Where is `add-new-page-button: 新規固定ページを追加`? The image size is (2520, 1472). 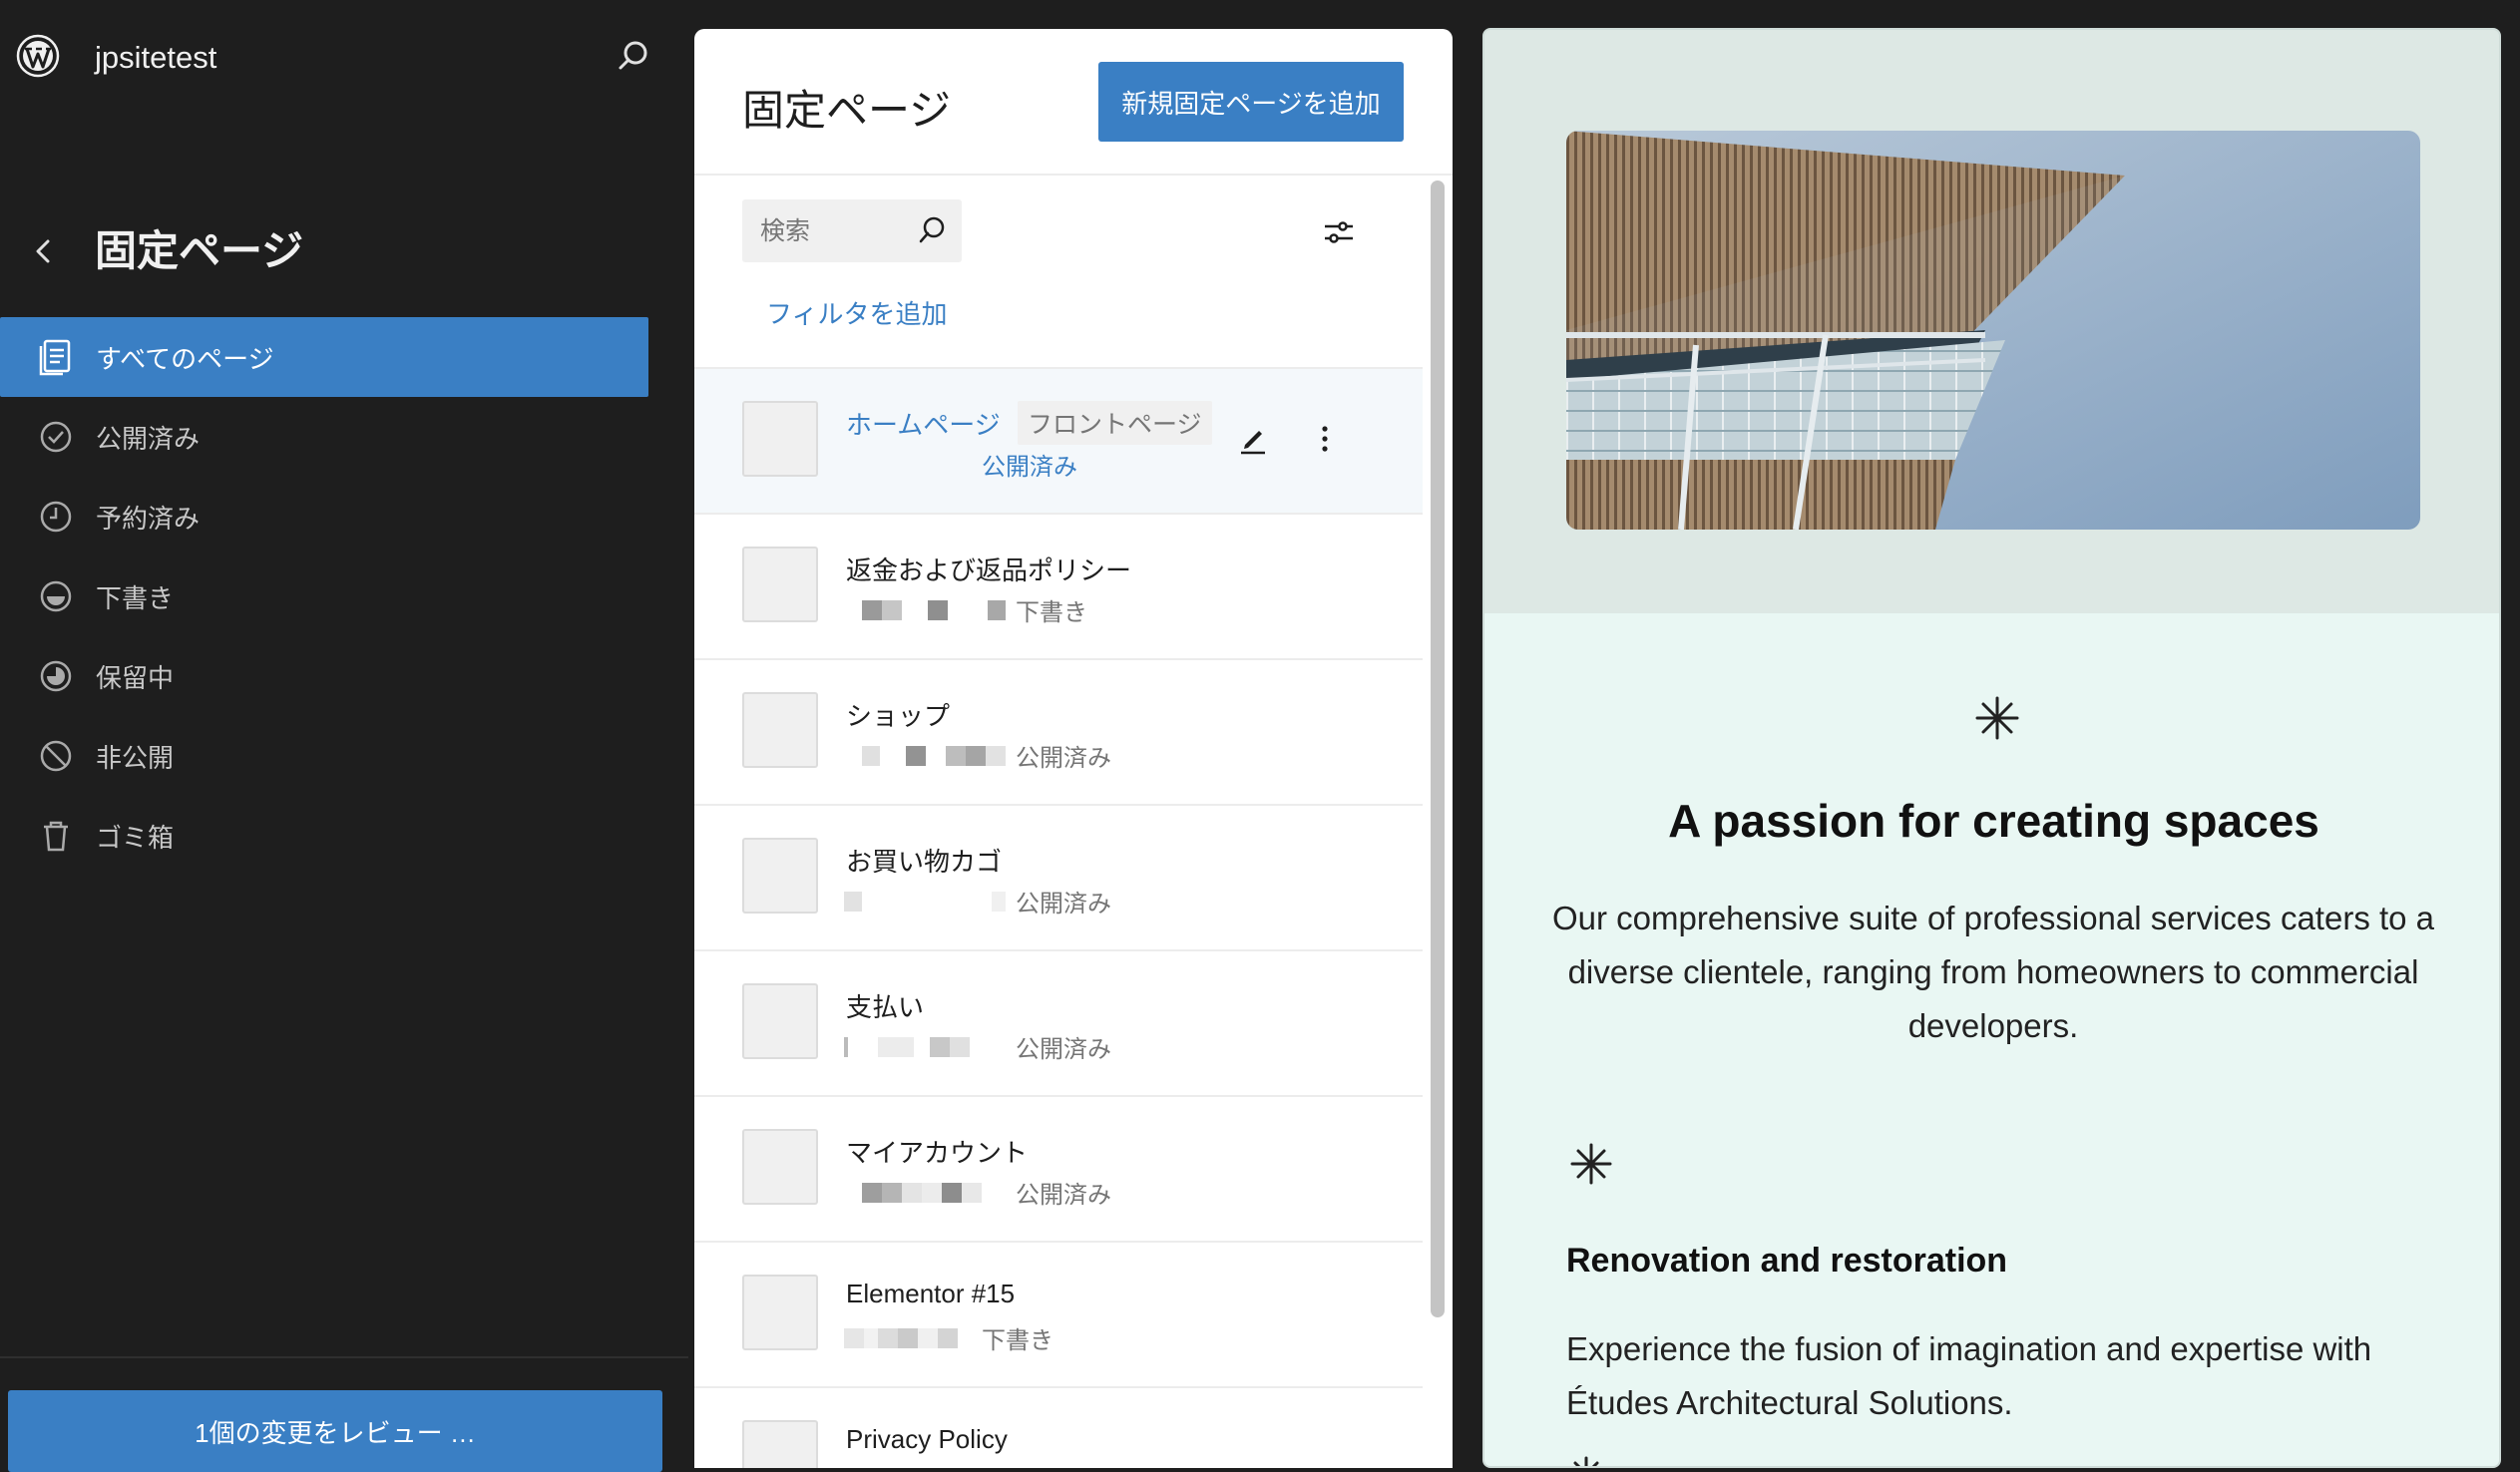 add-new-page-button: 新規固定ページを追加 is located at coordinates (1251, 102).